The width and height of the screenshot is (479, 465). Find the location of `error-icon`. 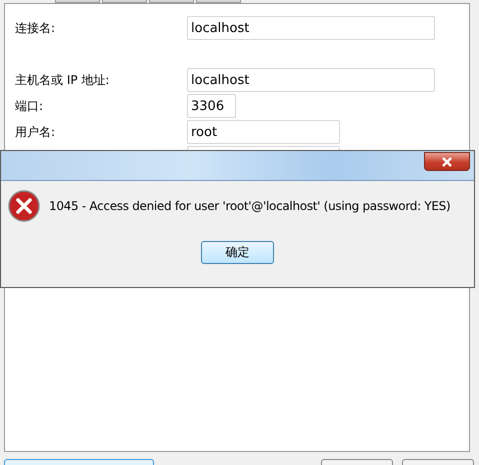

error-icon is located at coordinates (24, 206).